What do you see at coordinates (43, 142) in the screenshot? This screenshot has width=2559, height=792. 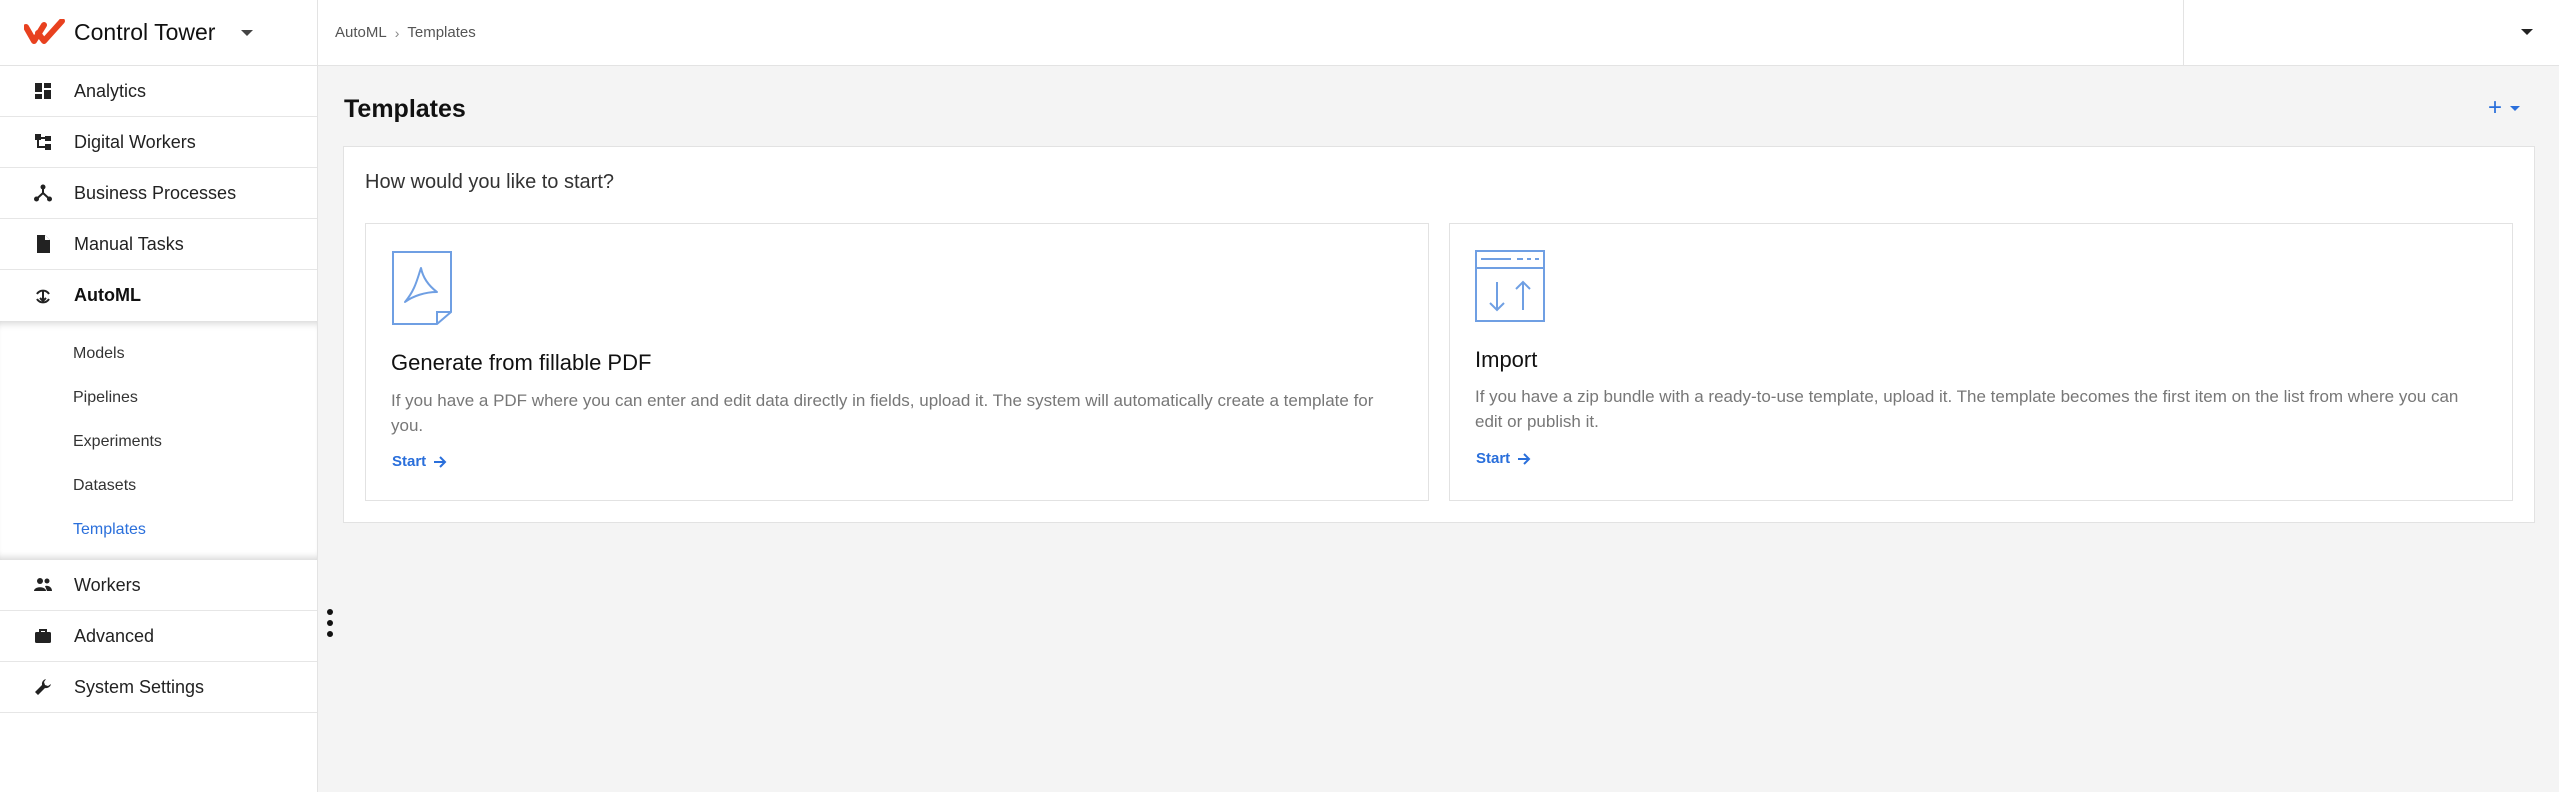 I see `hierarchy-icon` at bounding box center [43, 142].